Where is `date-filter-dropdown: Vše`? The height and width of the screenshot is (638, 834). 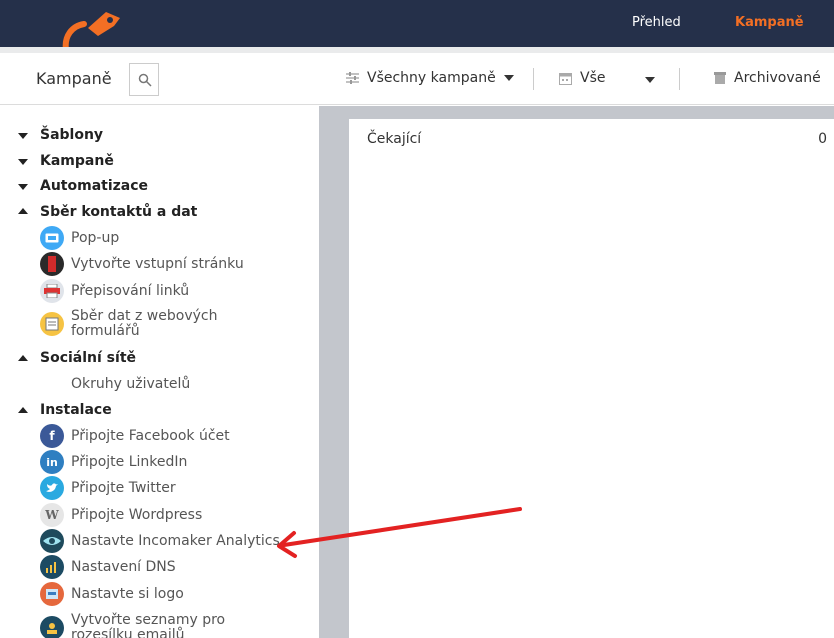
date-filter-dropdown: Vše is located at coordinates (582, 78).